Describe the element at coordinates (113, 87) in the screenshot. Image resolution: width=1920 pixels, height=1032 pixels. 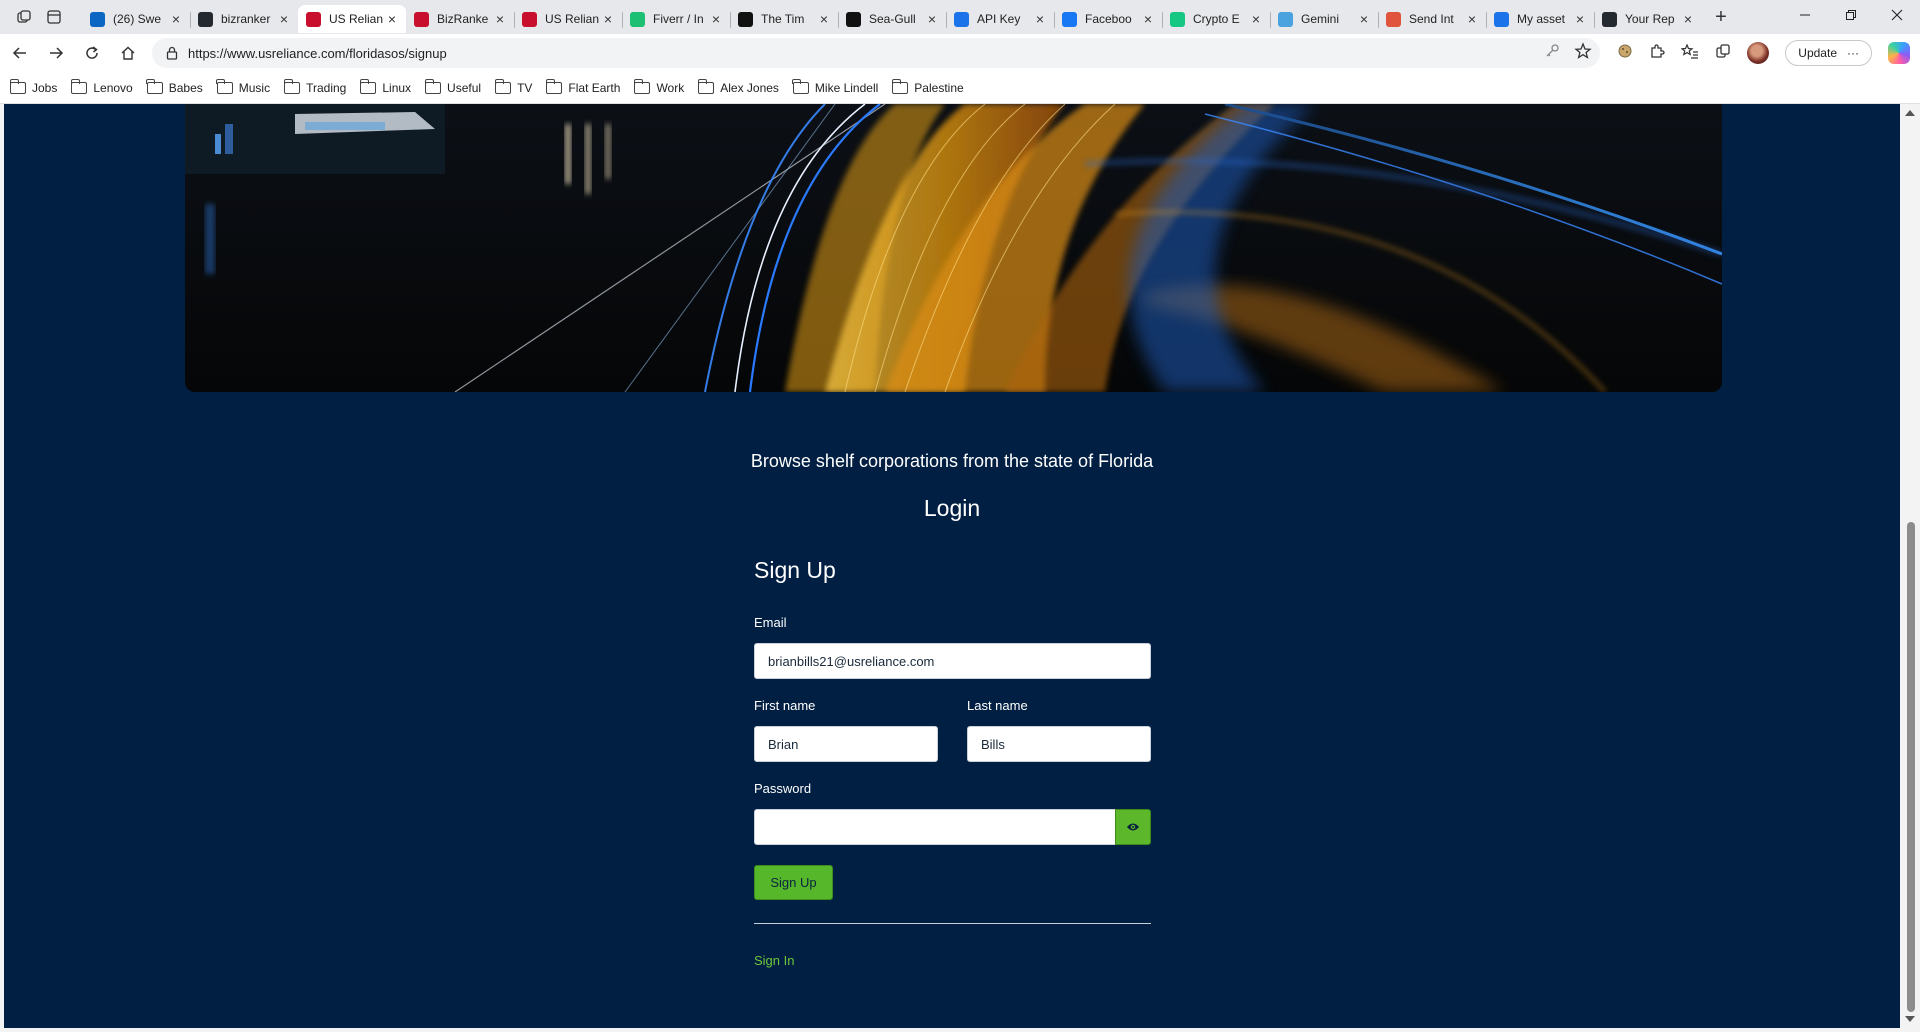
I see `bookmark-label: Lenovo` at that location.